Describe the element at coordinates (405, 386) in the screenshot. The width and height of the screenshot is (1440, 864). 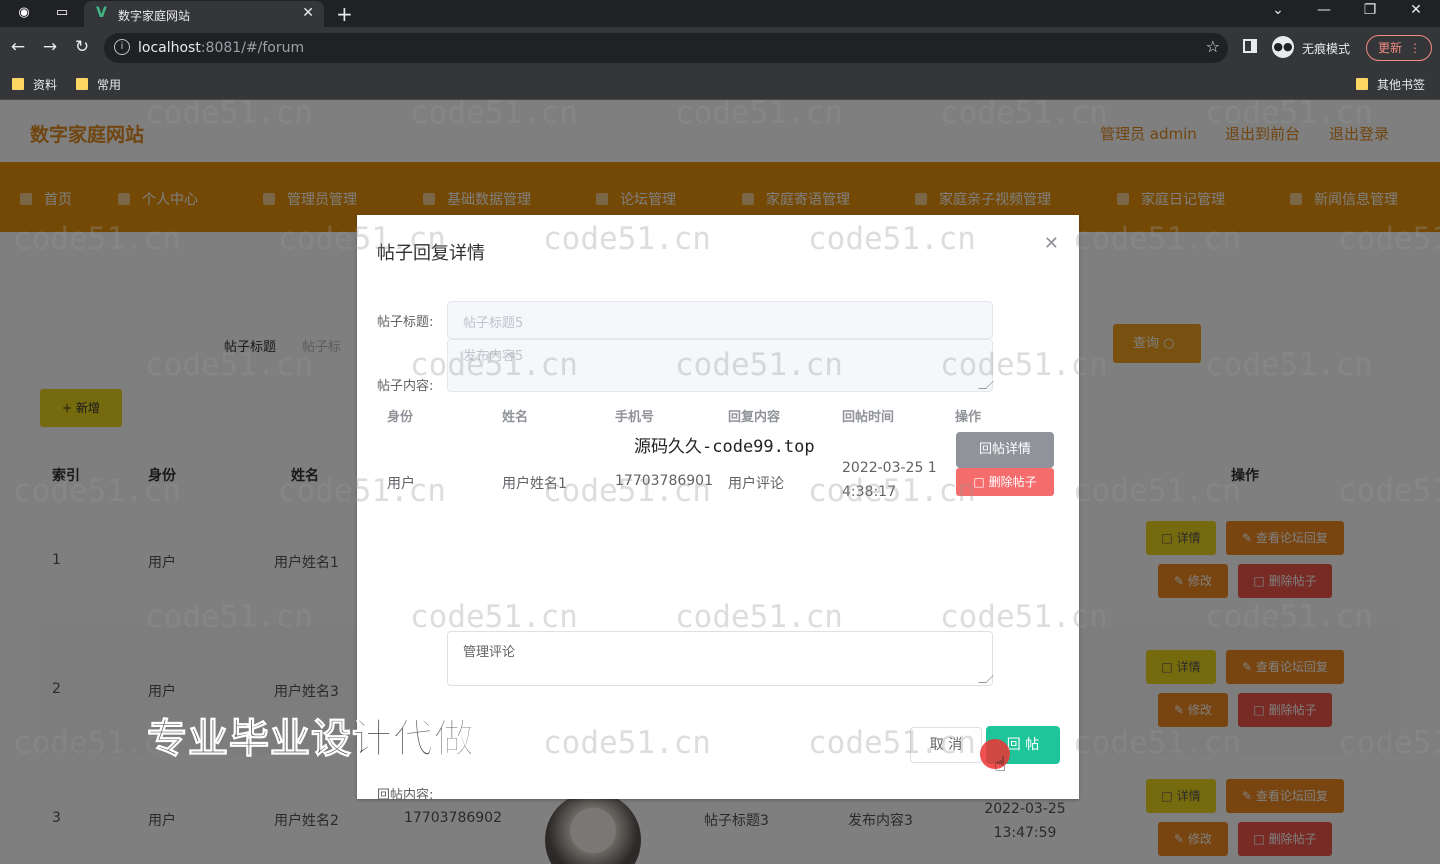
I see `content-label: 帖子内容:` at that location.